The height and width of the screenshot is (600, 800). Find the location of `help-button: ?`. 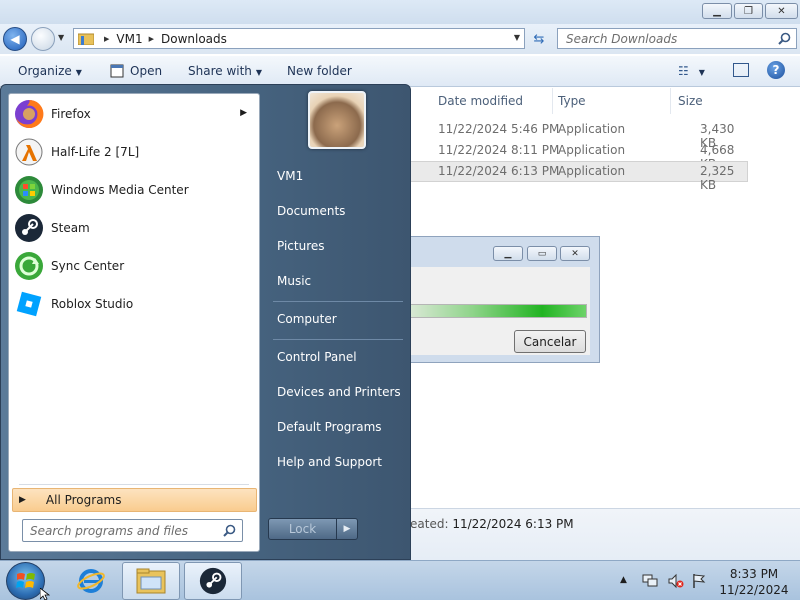

help-button: ? is located at coordinates (776, 70).